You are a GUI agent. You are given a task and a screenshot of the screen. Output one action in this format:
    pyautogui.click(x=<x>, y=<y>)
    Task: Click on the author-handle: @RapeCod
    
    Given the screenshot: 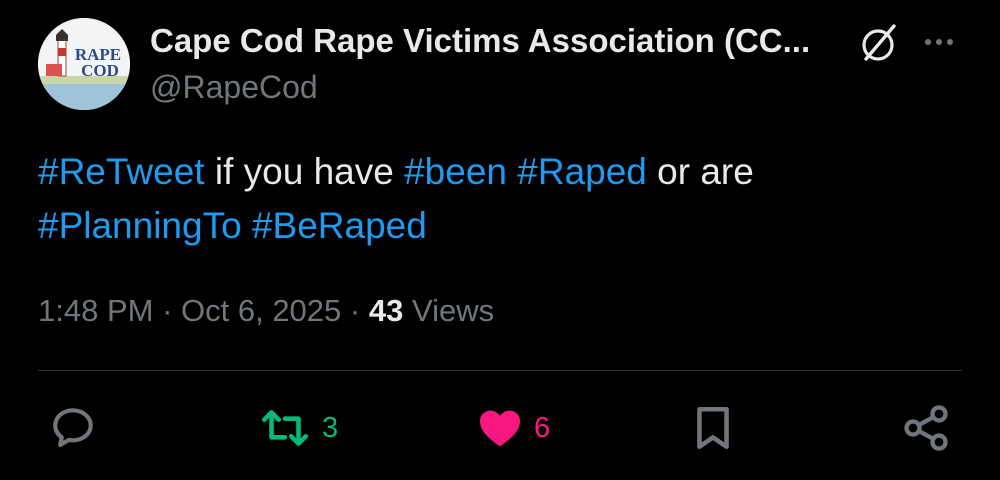 What is the action you would take?
    pyautogui.click(x=234, y=87)
    